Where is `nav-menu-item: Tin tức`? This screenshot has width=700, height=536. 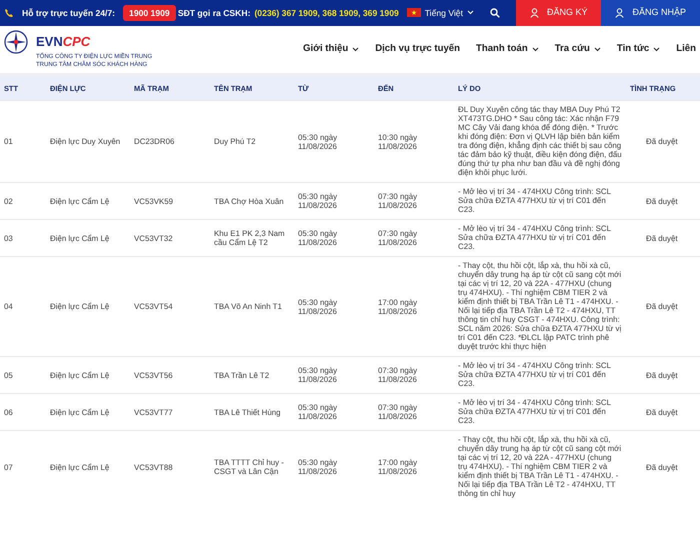 nav-menu-item: Tin tức is located at coordinates (638, 49).